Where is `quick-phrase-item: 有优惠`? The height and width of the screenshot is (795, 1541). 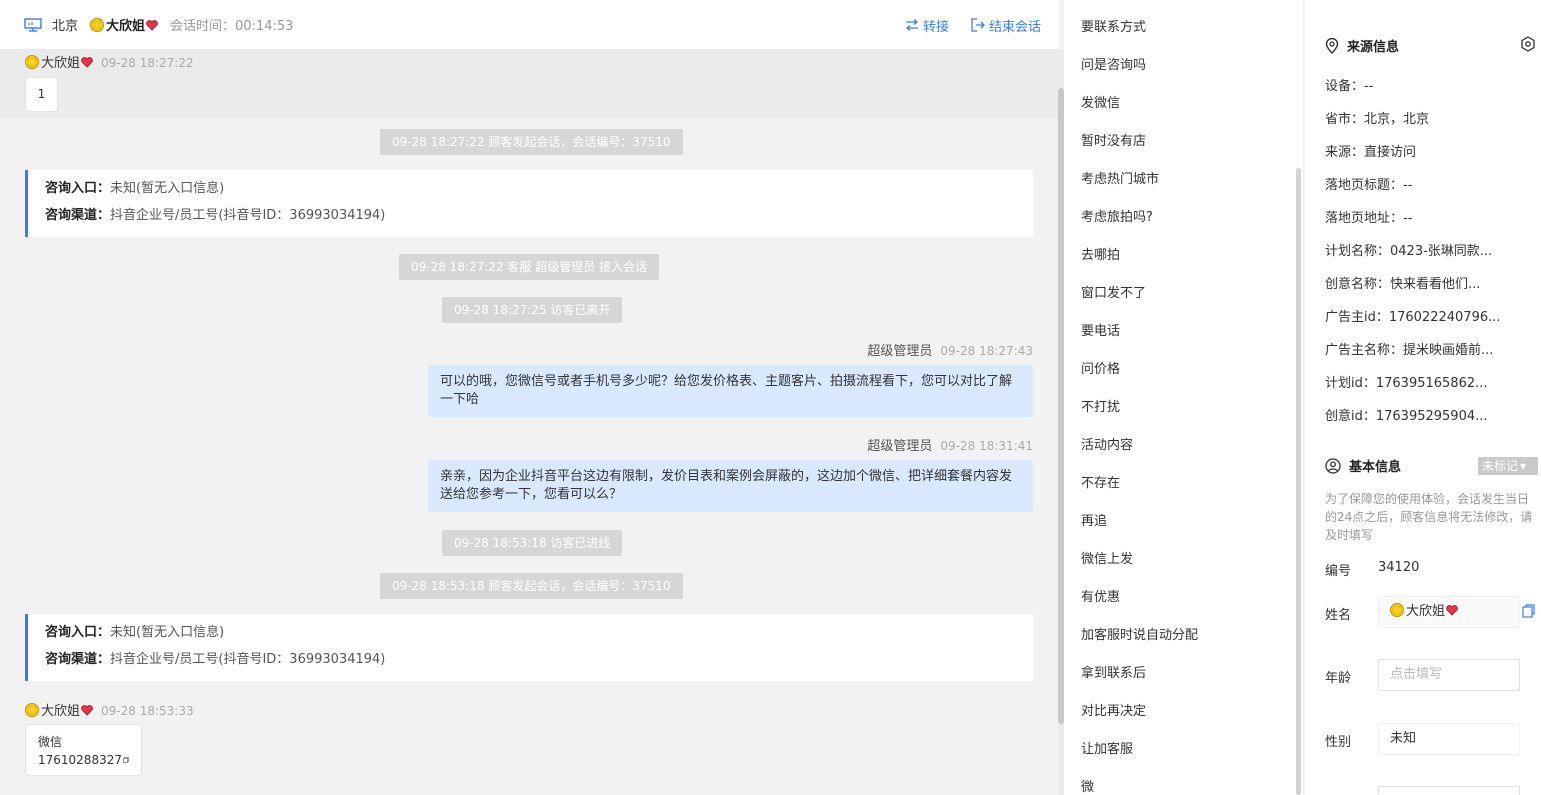 quick-phrase-item: 有优惠 is located at coordinates (1100, 595).